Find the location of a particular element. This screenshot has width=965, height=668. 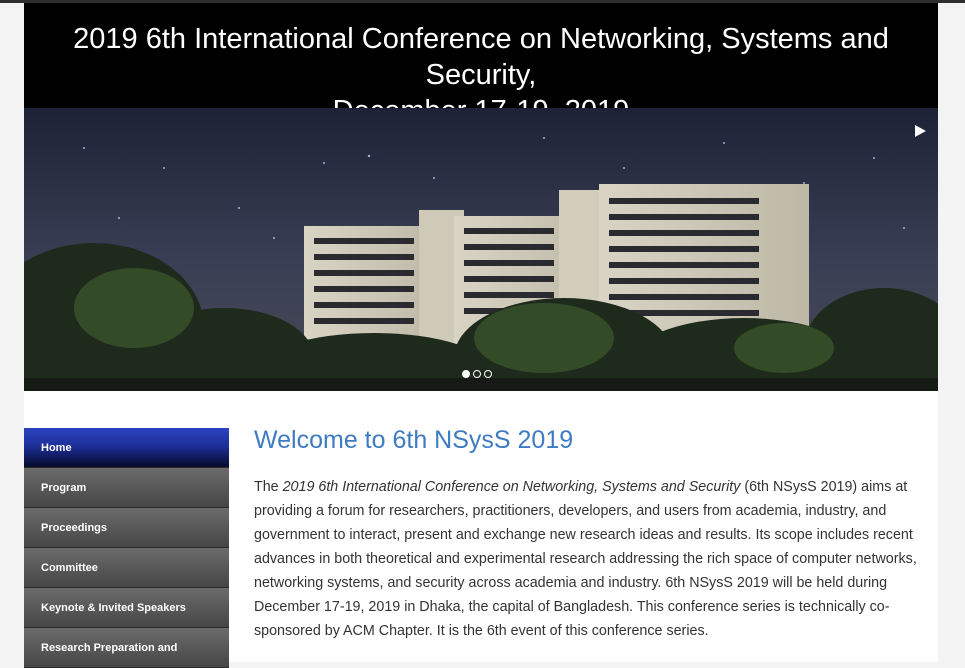

page-title: Welcome to 6th NSysS 2019 is located at coordinates (414, 440).